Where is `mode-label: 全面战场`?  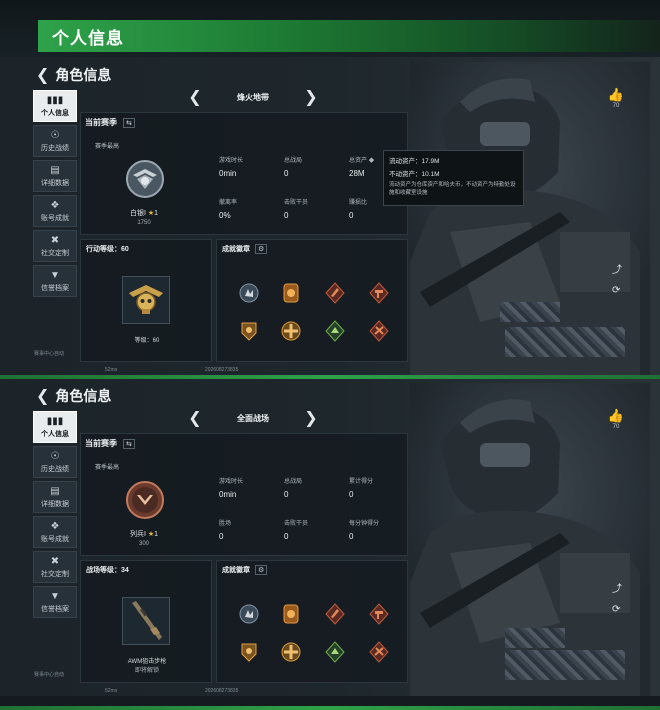 mode-label: 全面战场 is located at coordinates (253, 418).